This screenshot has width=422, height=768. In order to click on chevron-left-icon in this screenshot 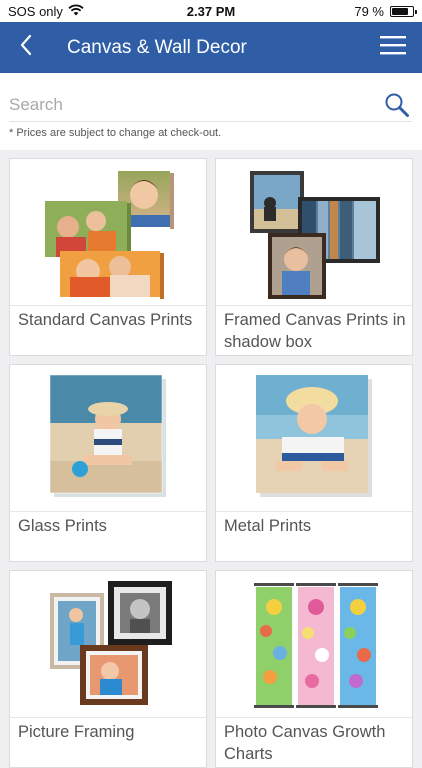, I will do `click(26, 47)`.